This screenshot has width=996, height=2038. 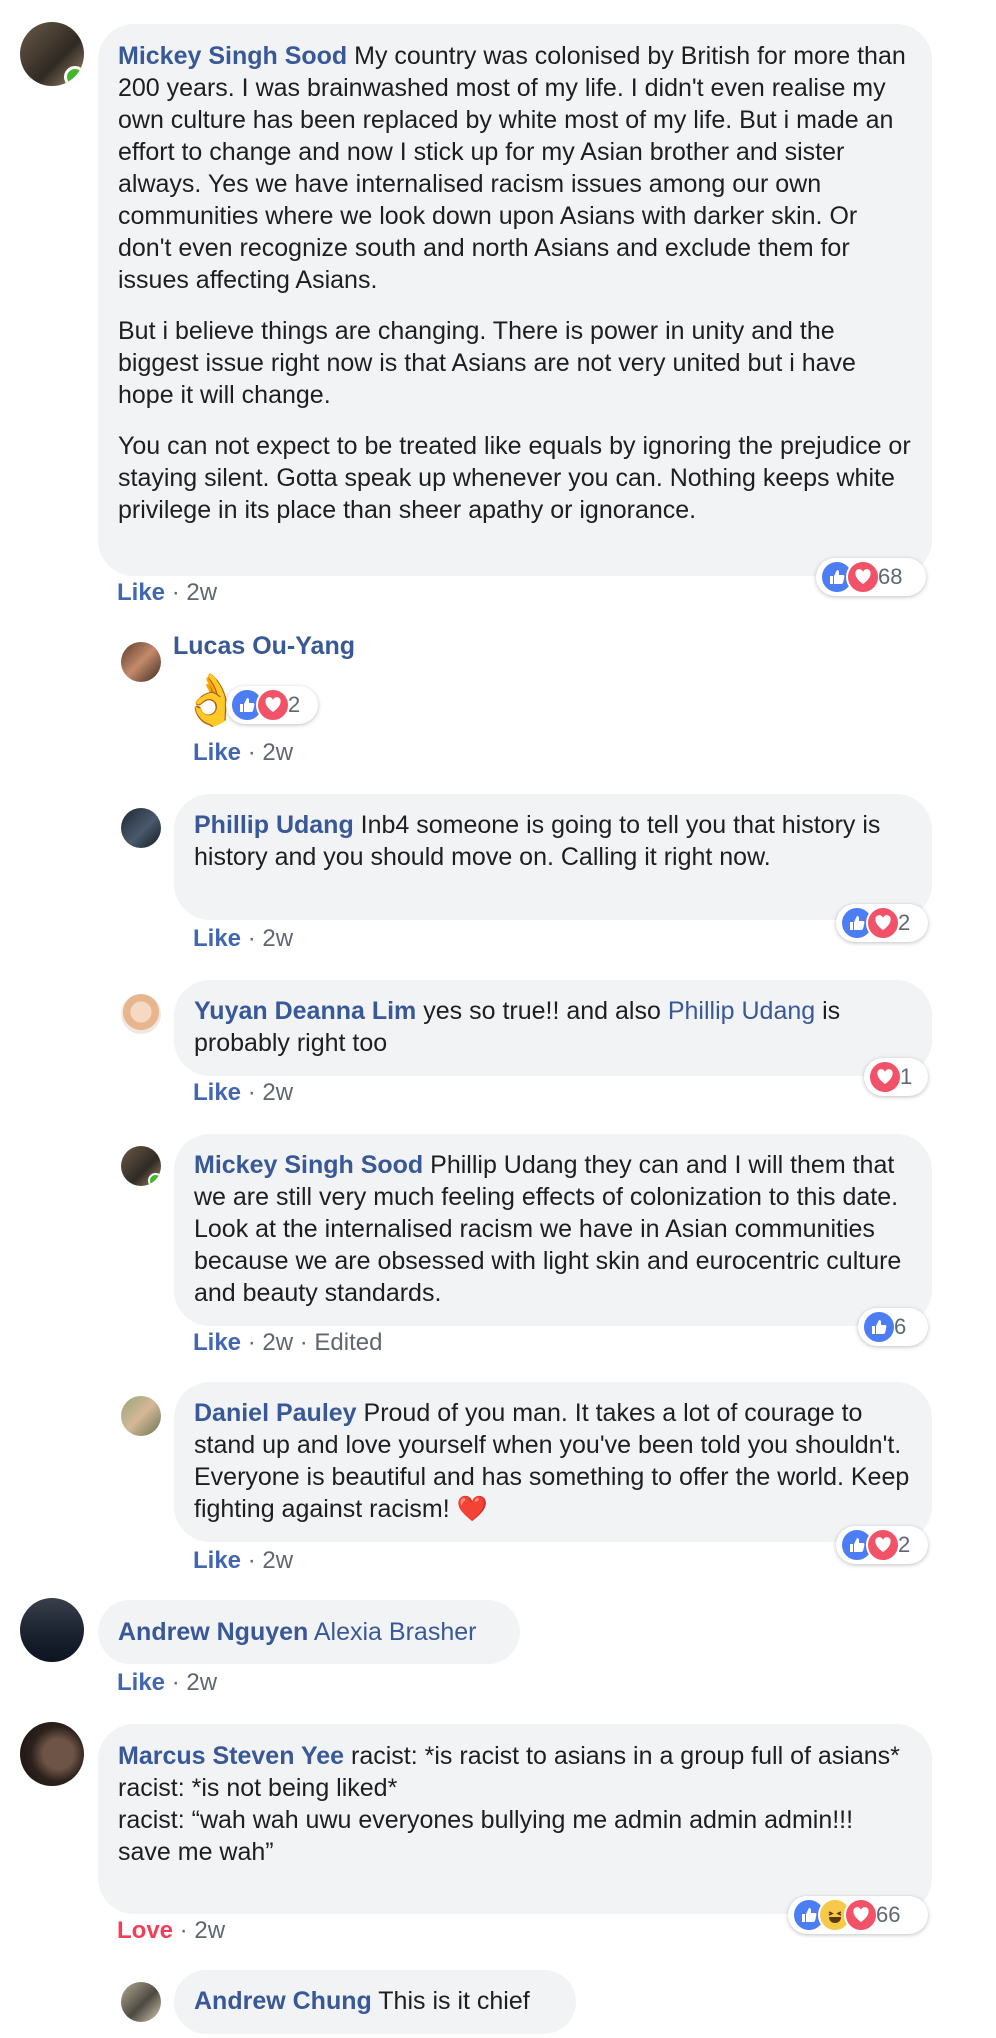 I want to click on reaction-count: 6, so click(x=900, y=1326).